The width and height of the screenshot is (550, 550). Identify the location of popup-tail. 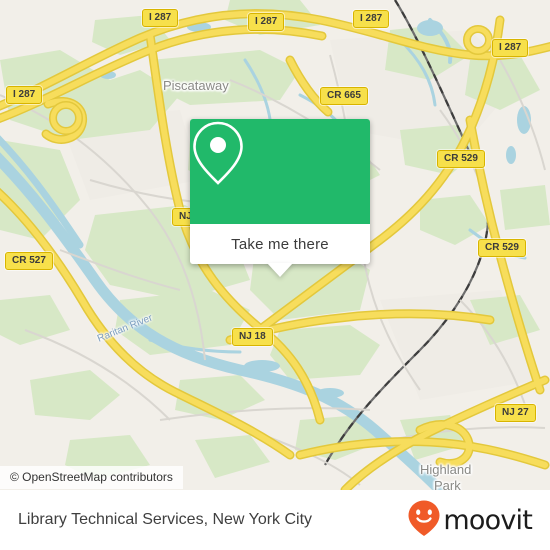
(280, 270).